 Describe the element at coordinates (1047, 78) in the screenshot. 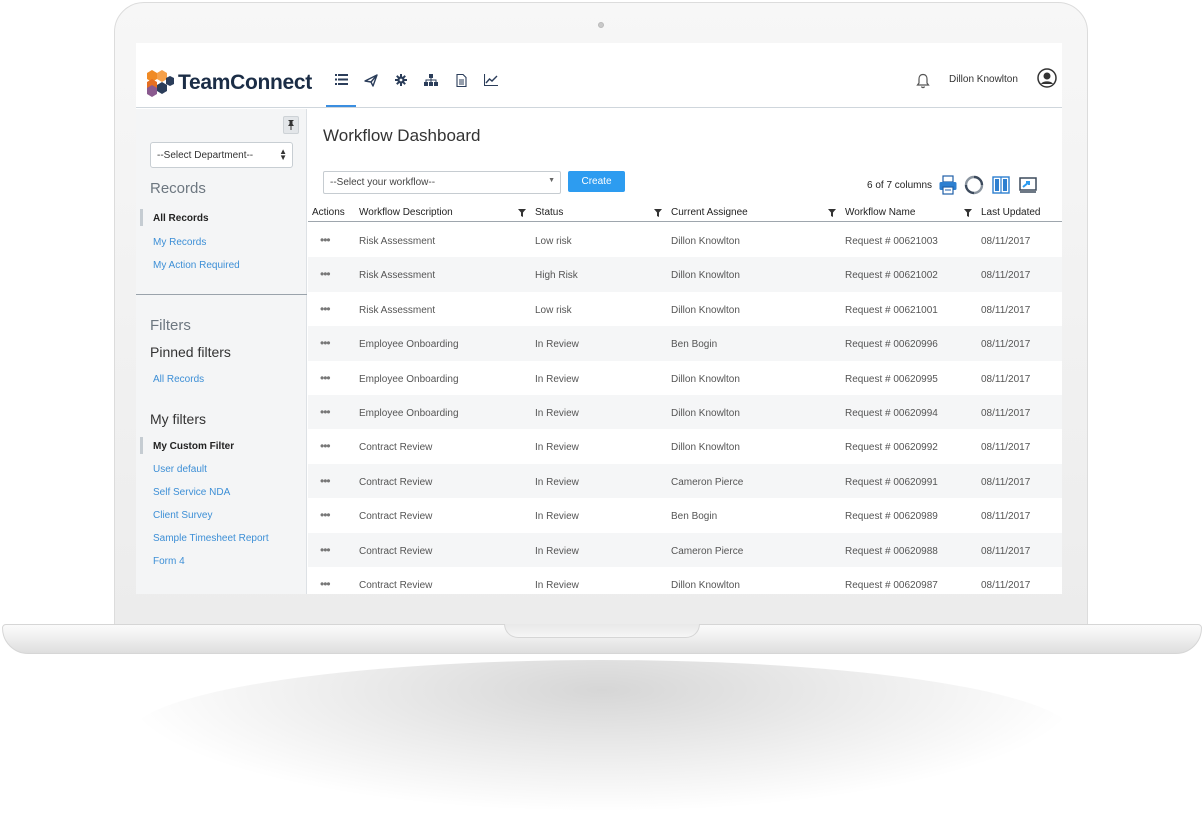

I see `user-avatar-icon` at that location.